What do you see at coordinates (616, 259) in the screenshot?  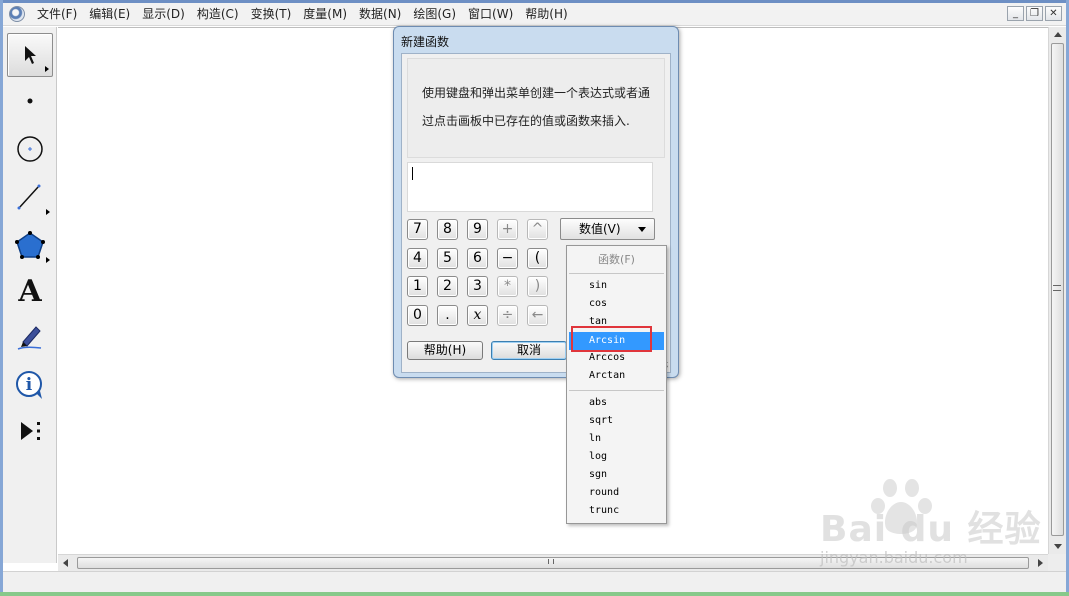 I see `functions-menu-header: 函数(F)` at bounding box center [616, 259].